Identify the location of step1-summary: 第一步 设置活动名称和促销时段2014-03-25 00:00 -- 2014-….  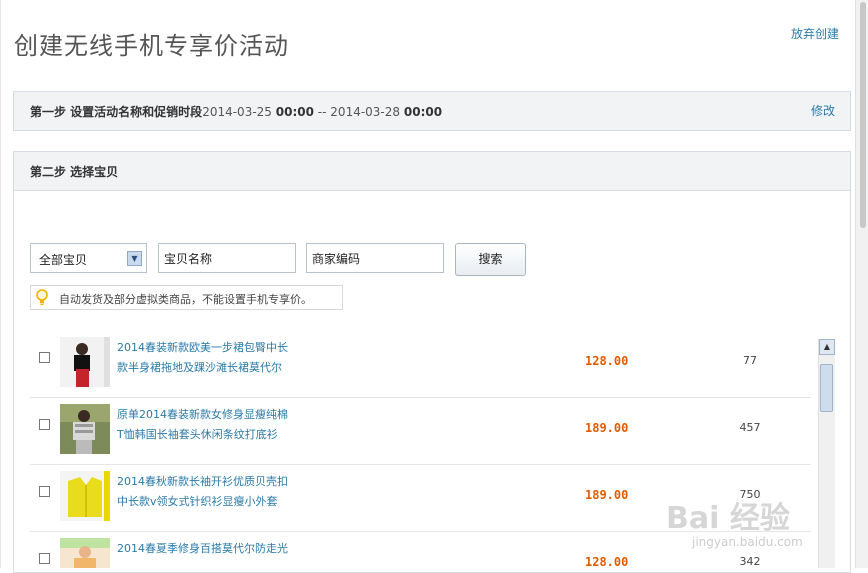
(236, 111).